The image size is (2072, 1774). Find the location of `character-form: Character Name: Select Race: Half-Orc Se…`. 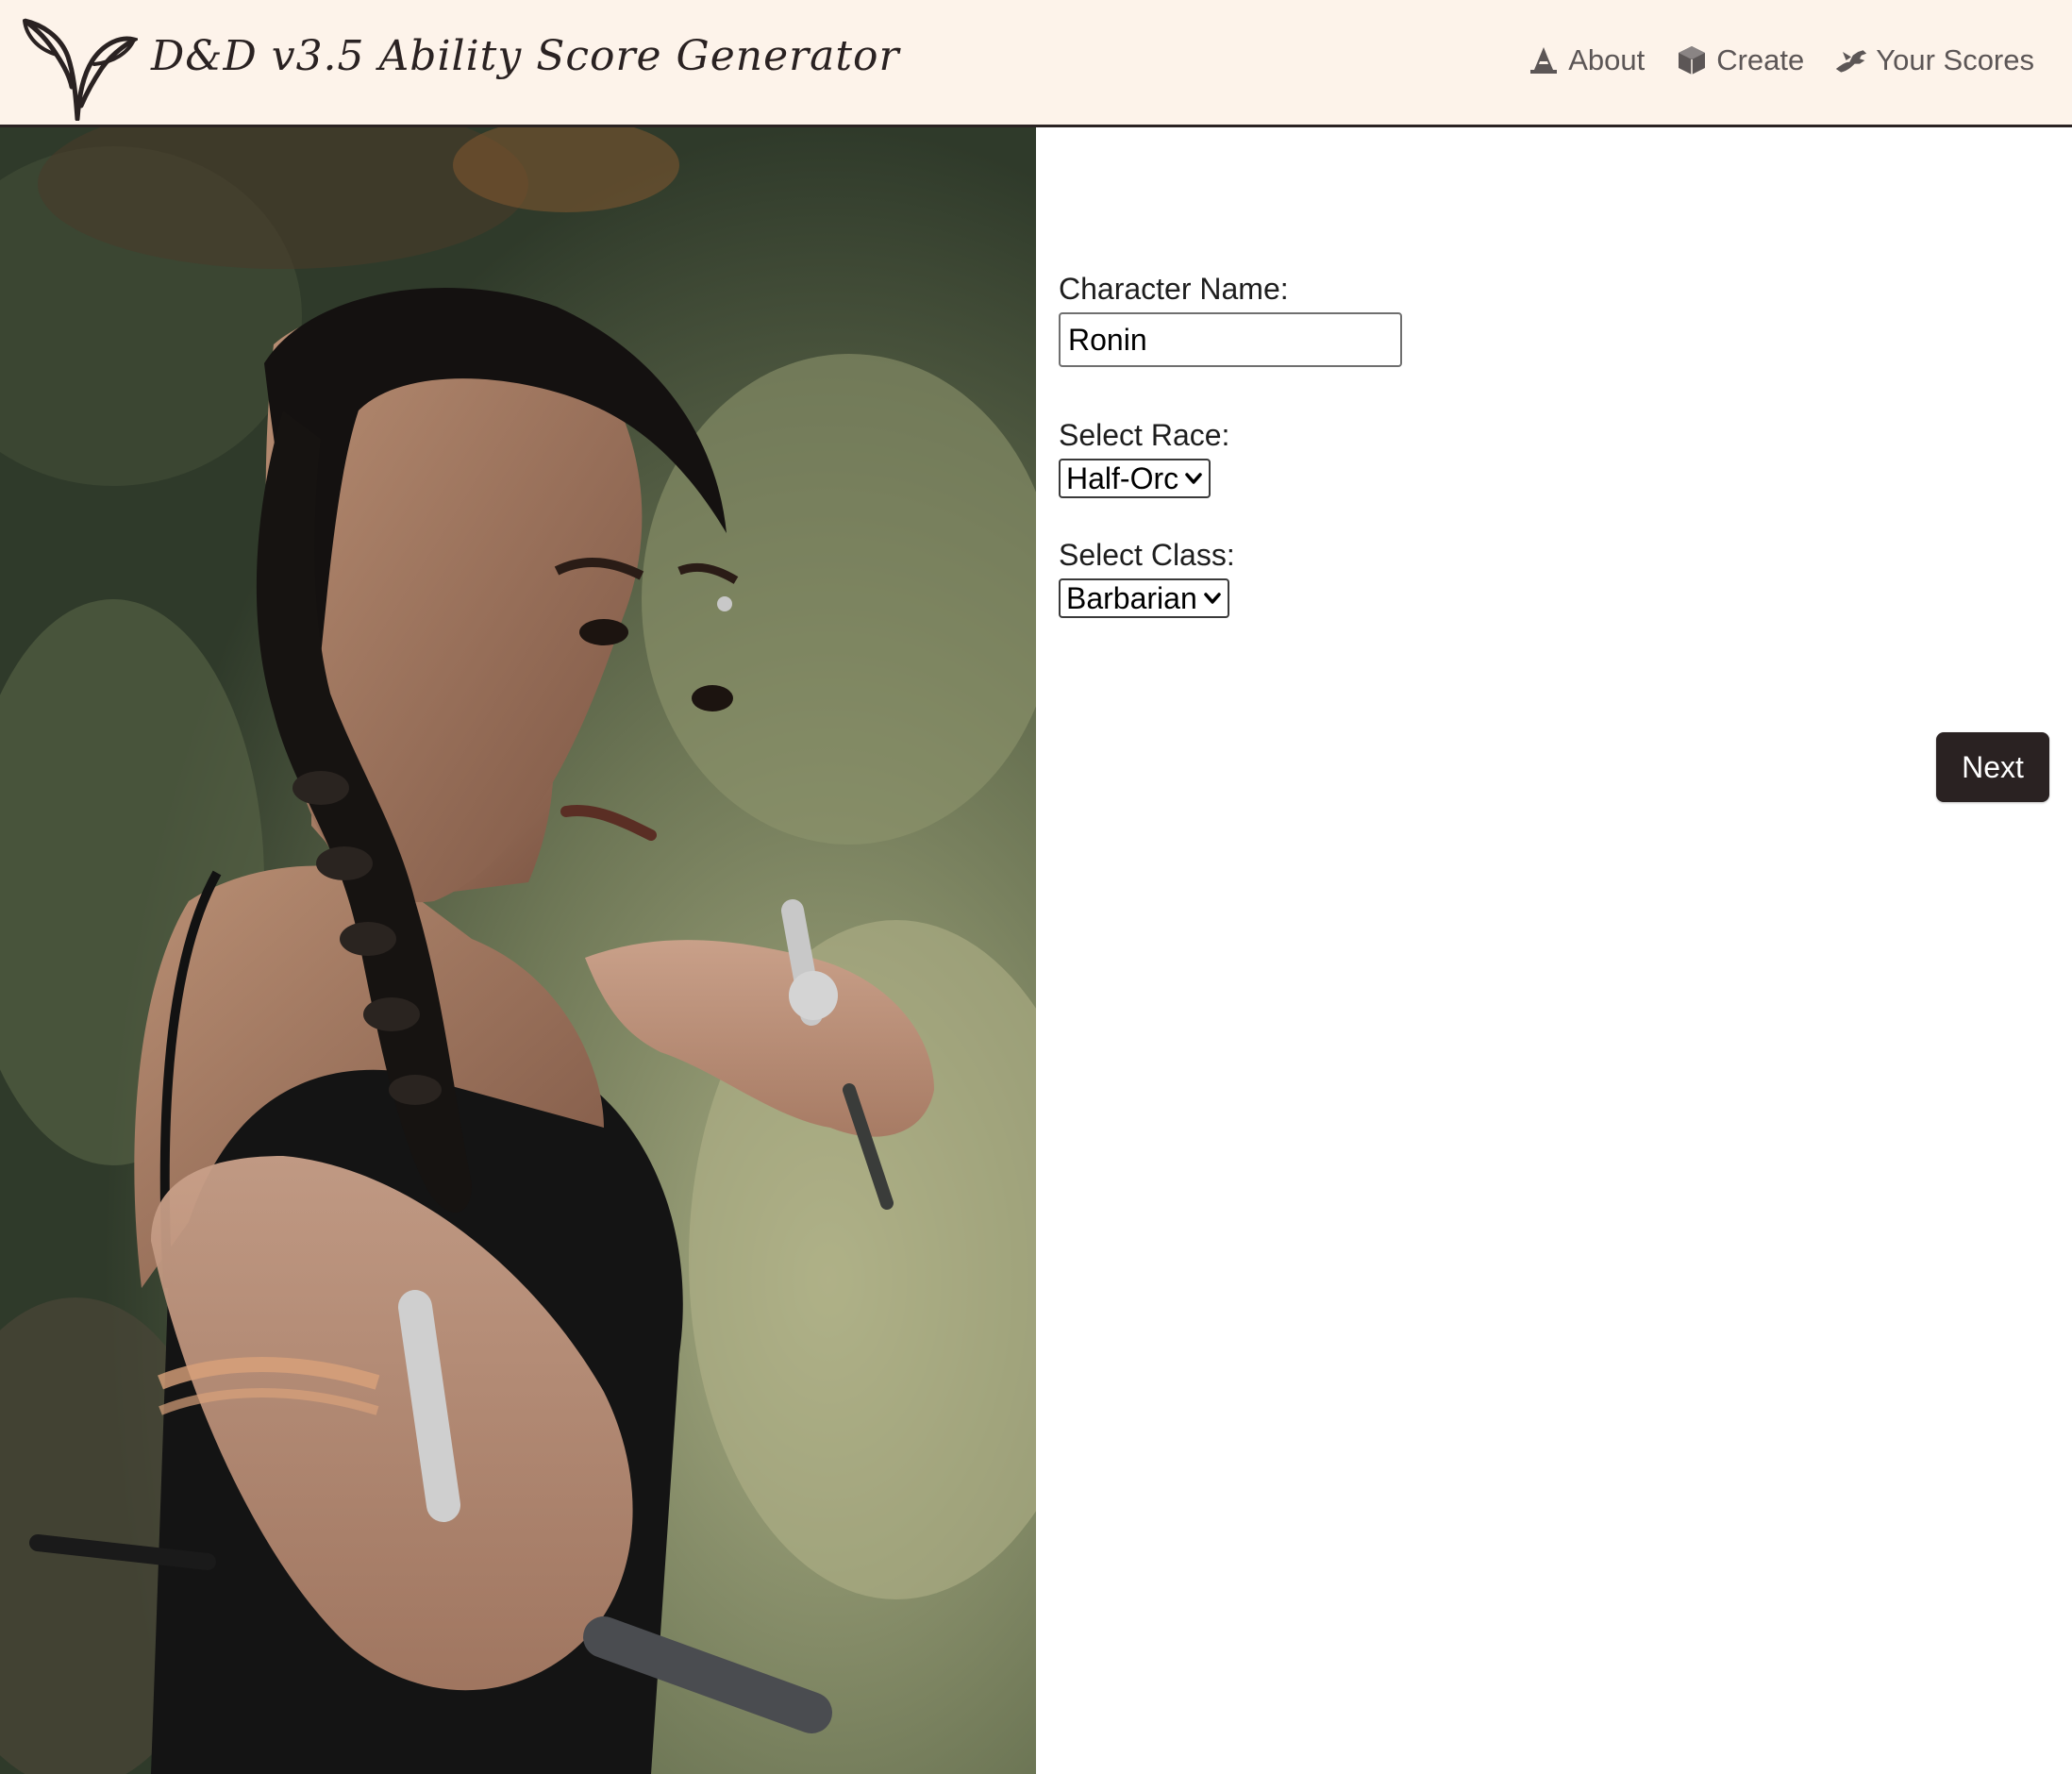

character-form: Character Name: Select Race: Half-Orc Se… is located at coordinates (1230, 471).